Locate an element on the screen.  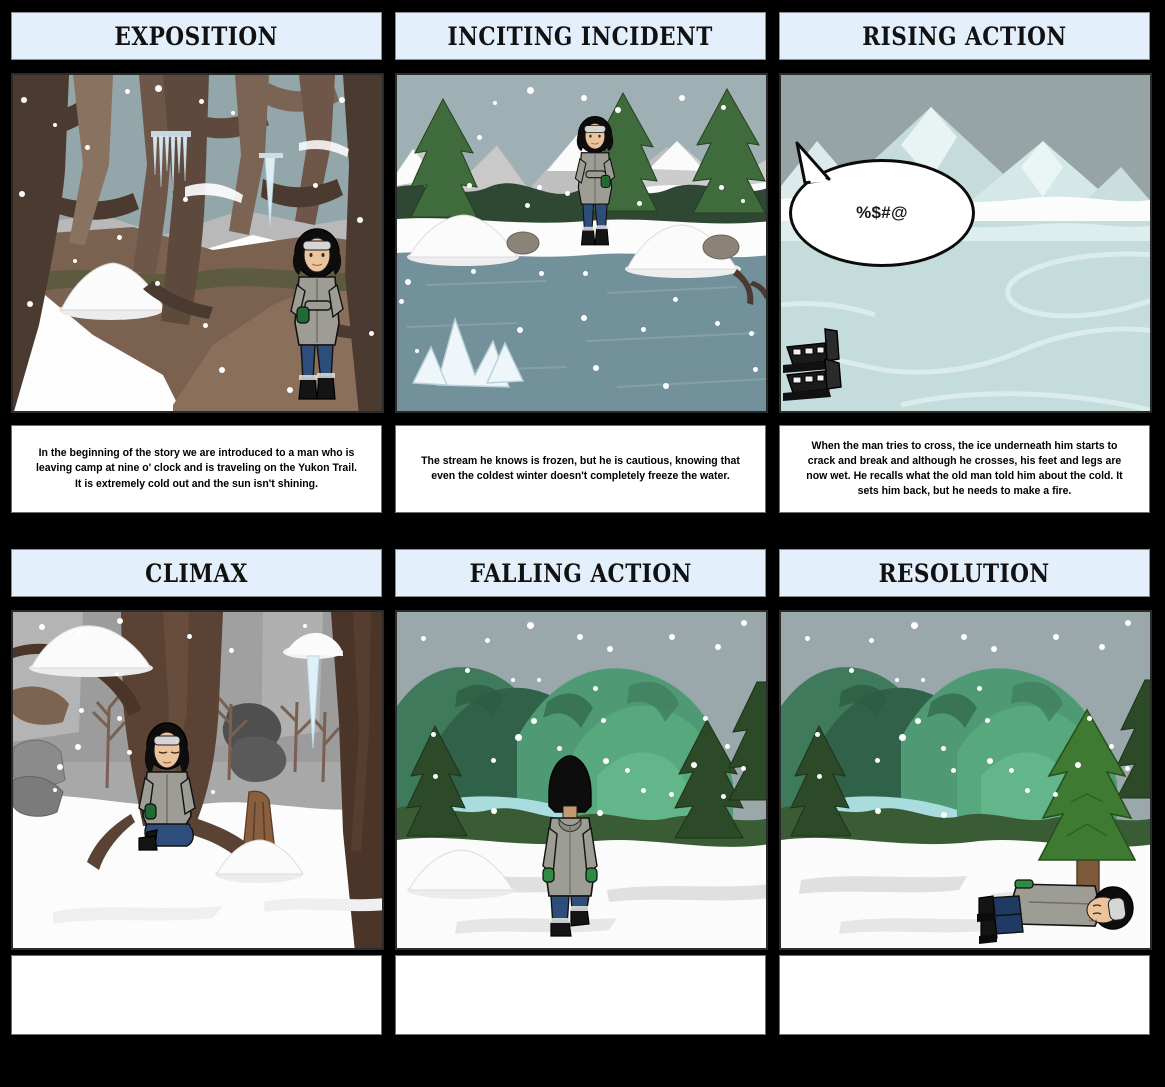
character-back-svg is located at coordinates (570, 846).